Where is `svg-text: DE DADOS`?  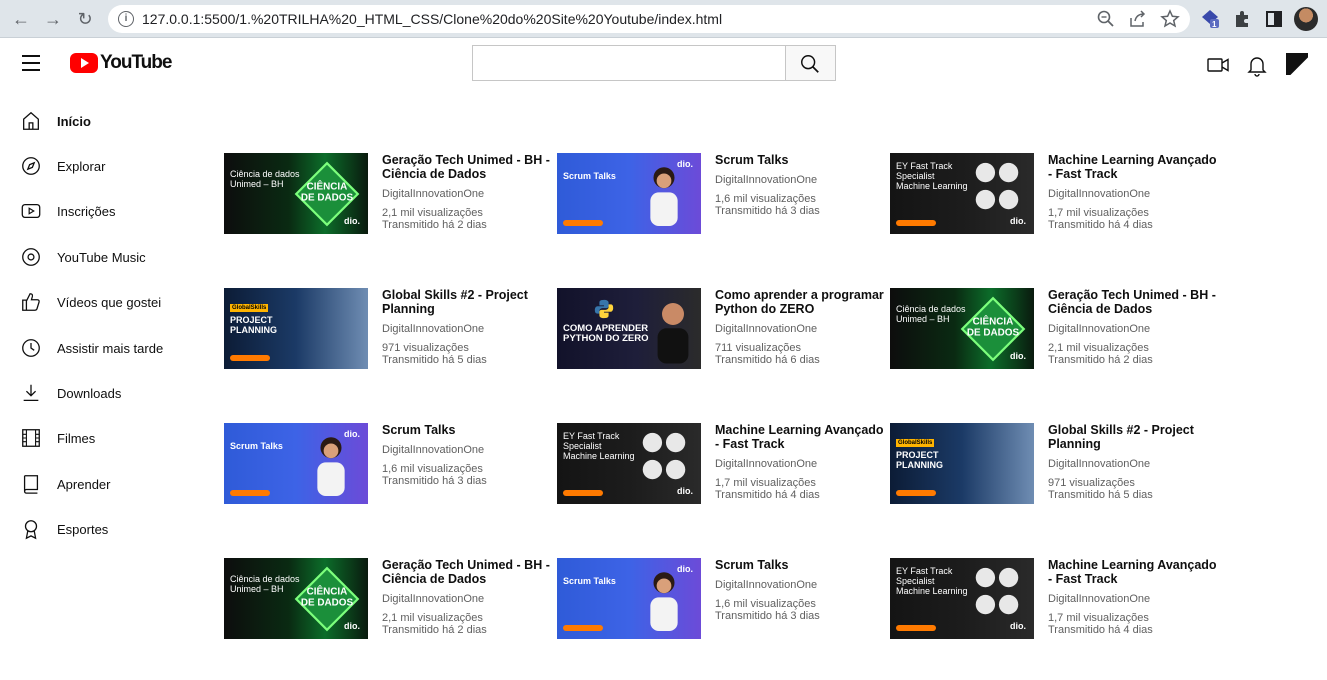 svg-text: DE DADOS is located at coordinates (327, 603).